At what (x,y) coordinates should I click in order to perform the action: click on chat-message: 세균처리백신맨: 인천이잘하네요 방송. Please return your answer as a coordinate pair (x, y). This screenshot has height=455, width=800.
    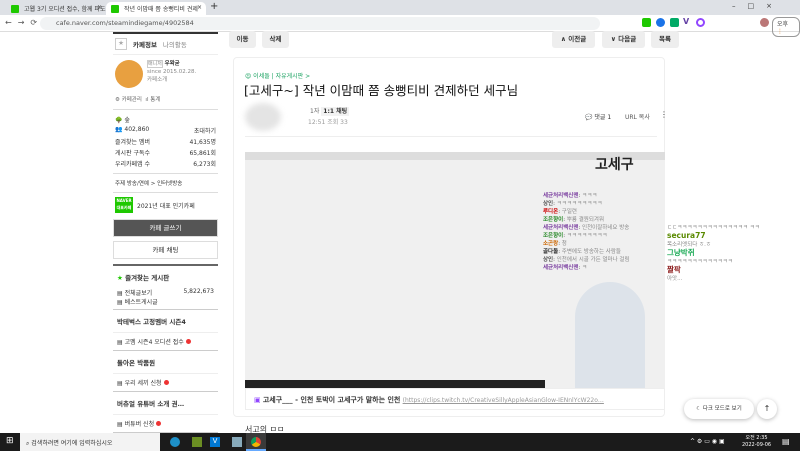
    Looking at the image, I should click on (586, 228).